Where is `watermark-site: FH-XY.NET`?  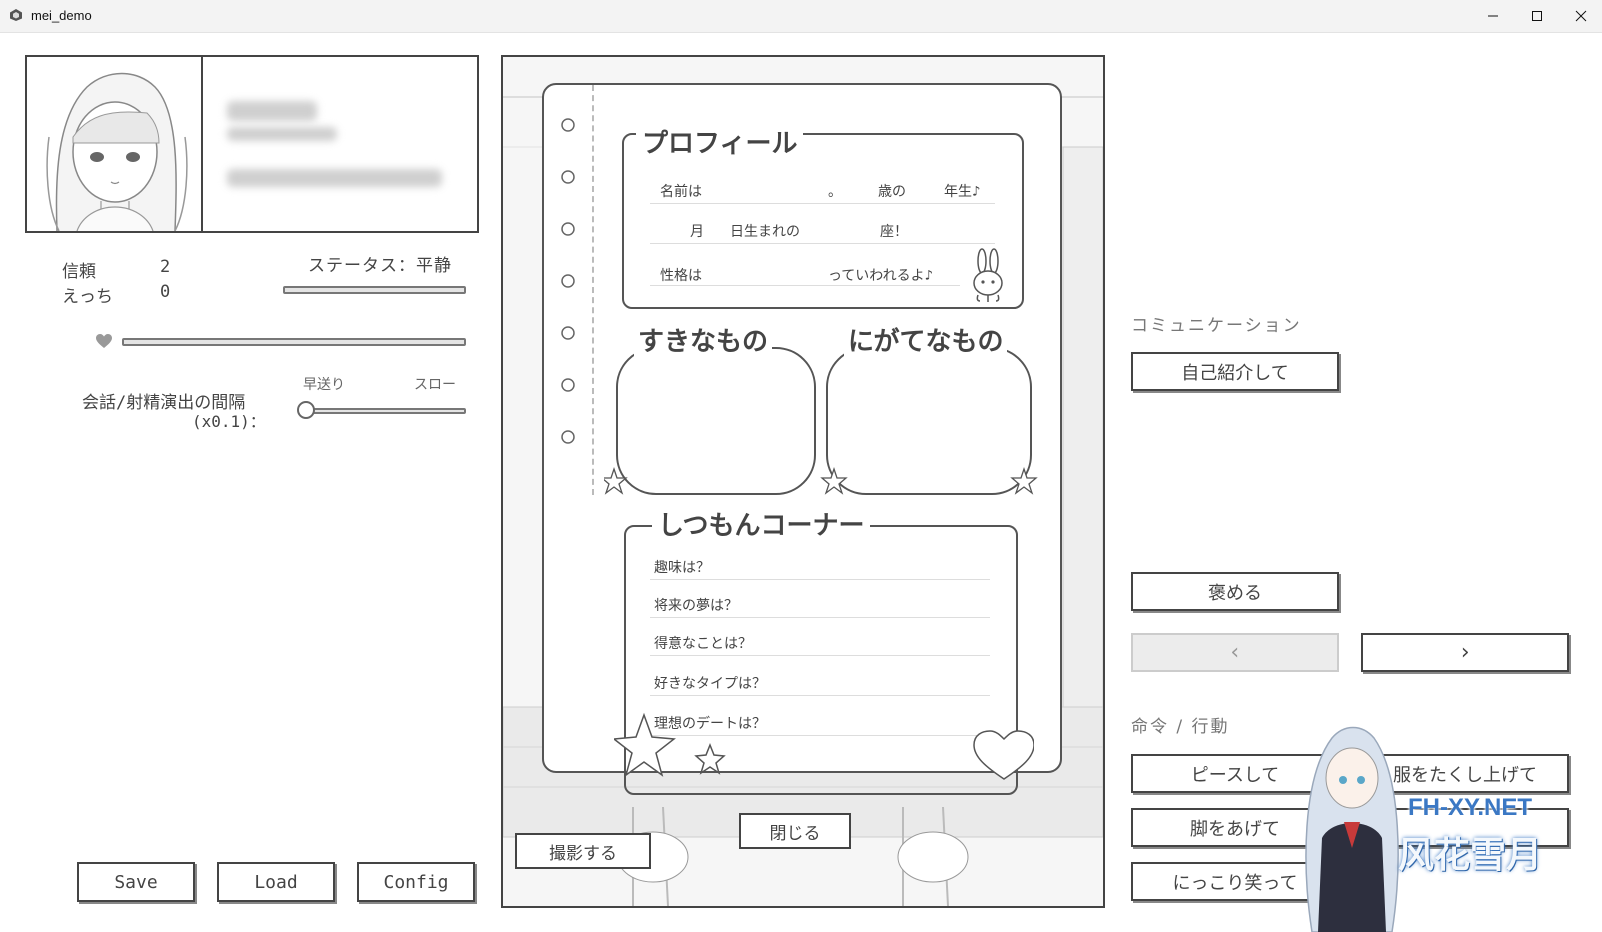
watermark-site: FH-XY.NET is located at coordinates (1470, 807).